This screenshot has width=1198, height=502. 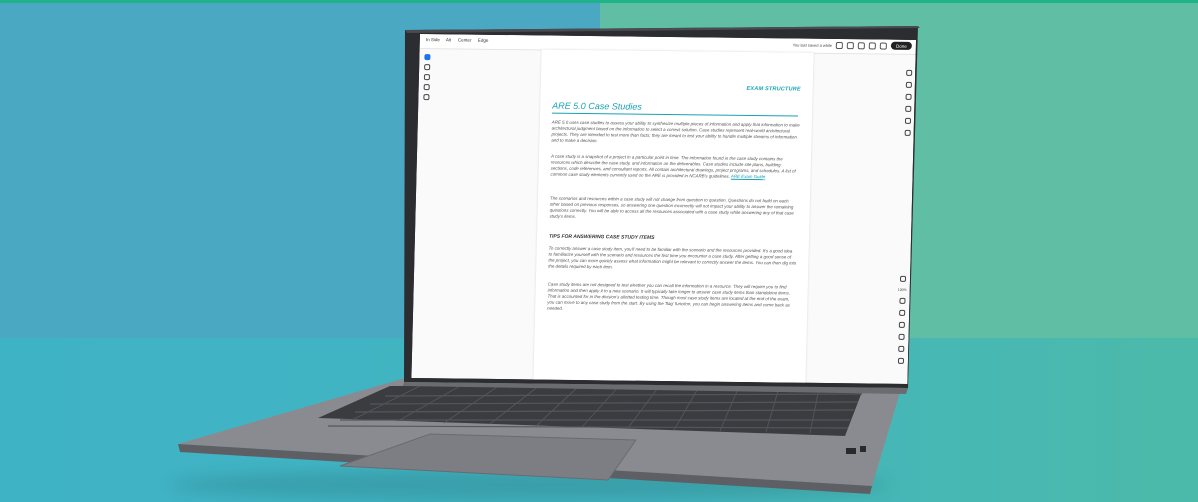 I want to click on usb-c-port, so click(x=863, y=449).